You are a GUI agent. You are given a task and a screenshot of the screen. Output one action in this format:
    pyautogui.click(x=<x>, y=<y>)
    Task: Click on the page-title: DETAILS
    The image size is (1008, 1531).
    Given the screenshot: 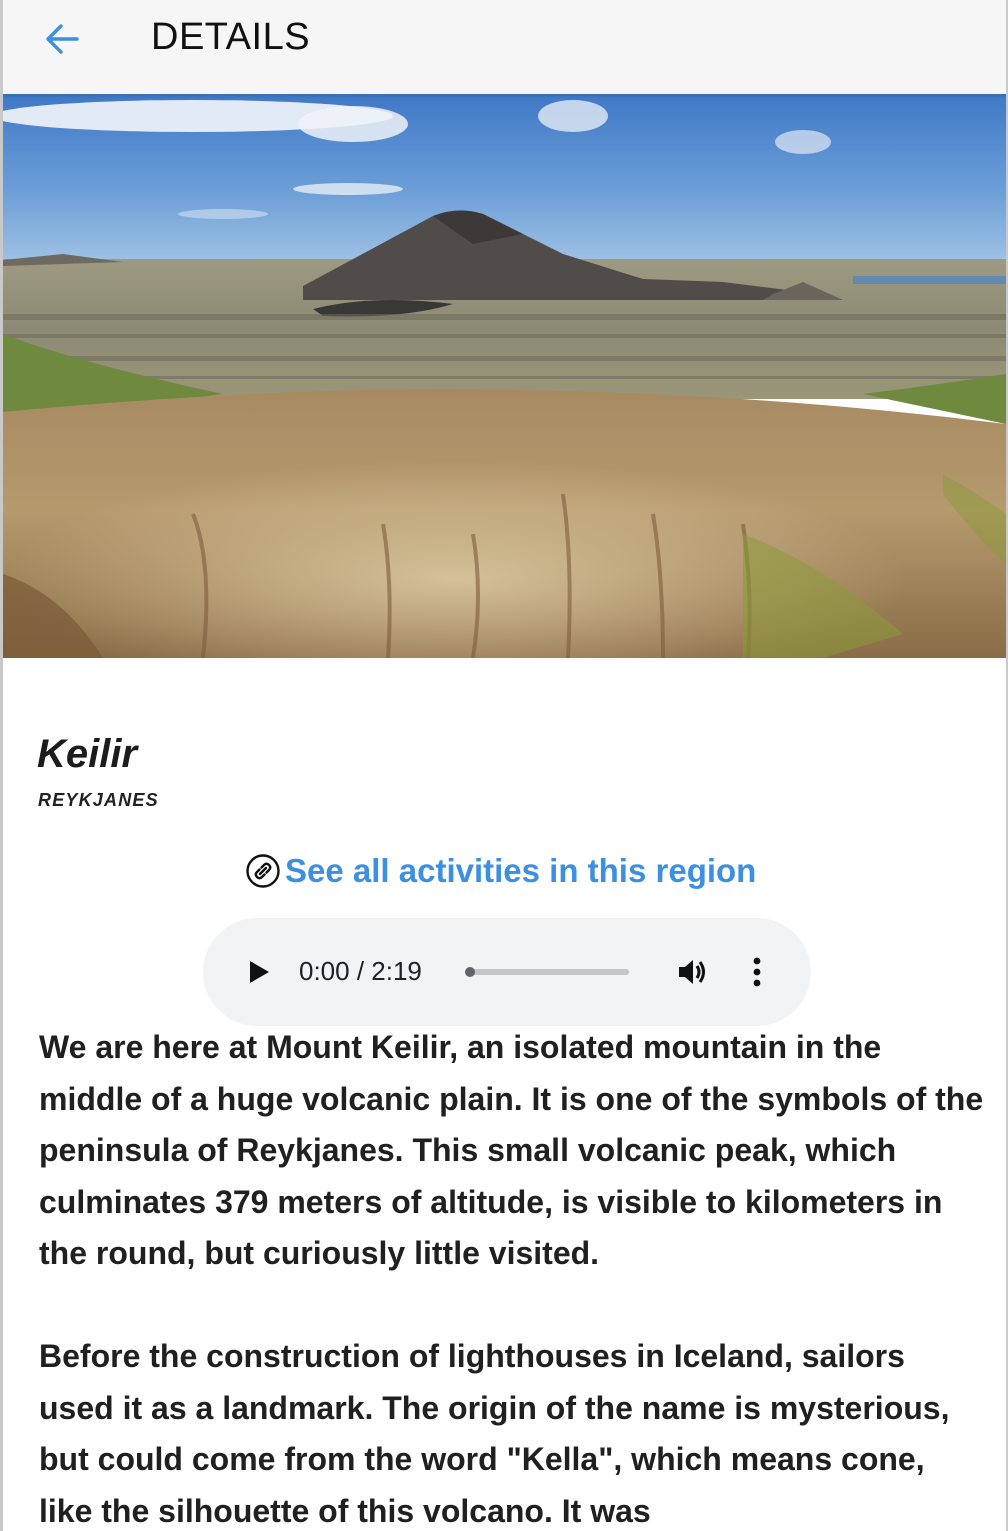 What is the action you would take?
    pyautogui.click(x=231, y=37)
    